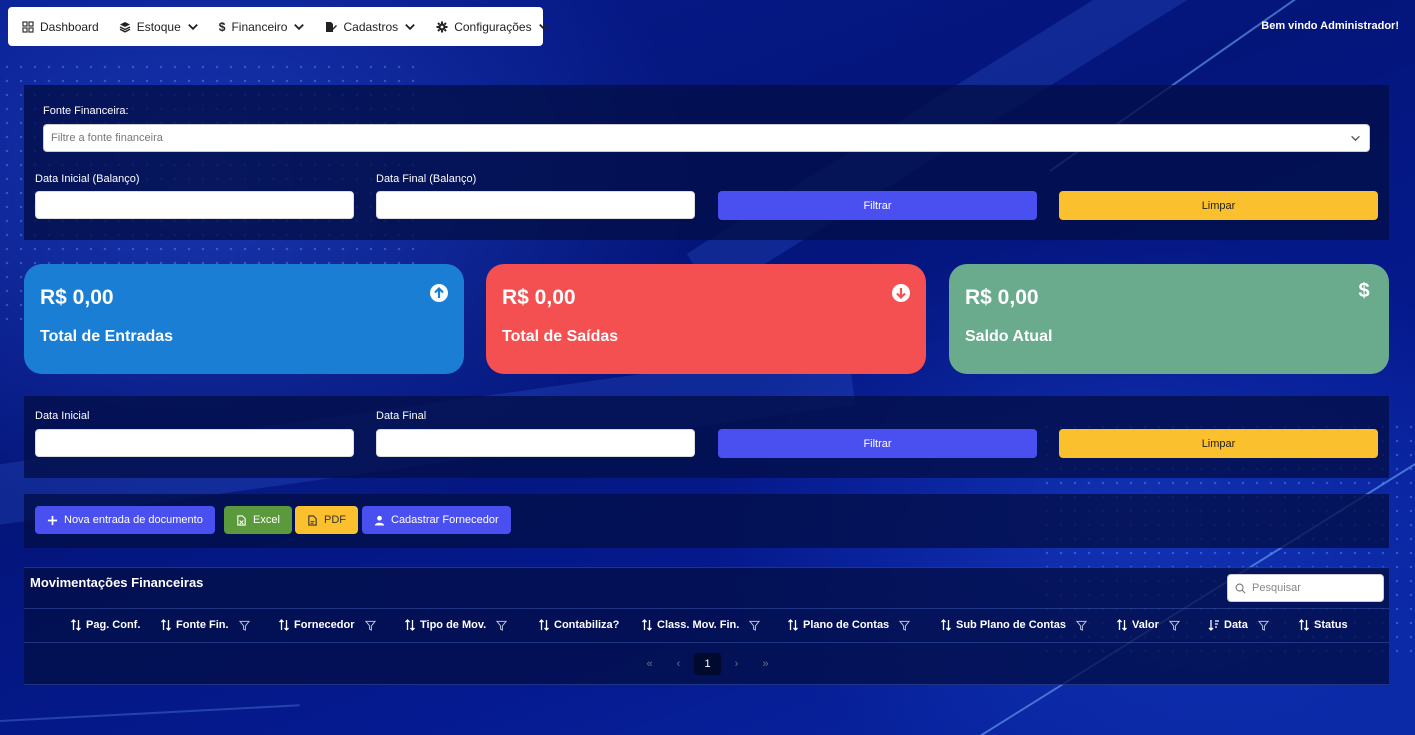  I want to click on column-header: Fornecedor, so click(327, 625).